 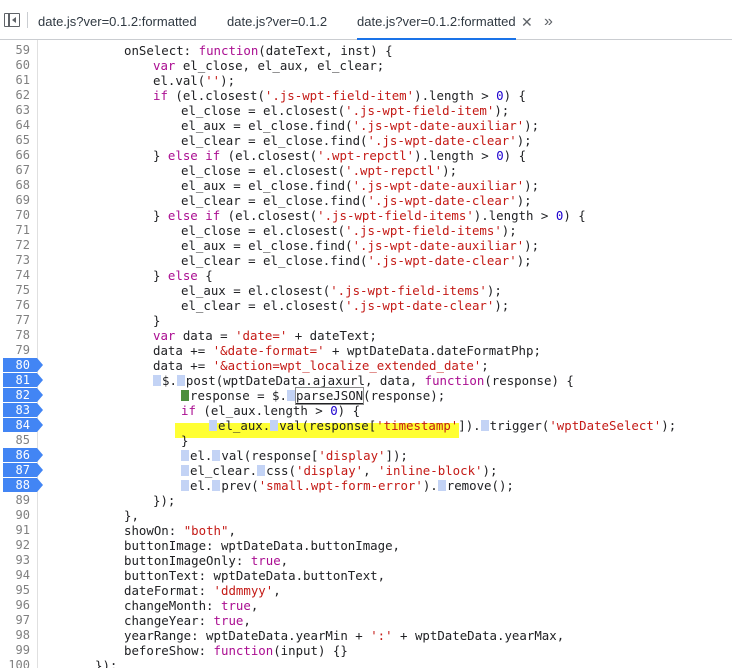 I want to click on tab-date-js-formatted-active: date.js?ver=0.1.2:formatted, so click(x=436, y=20).